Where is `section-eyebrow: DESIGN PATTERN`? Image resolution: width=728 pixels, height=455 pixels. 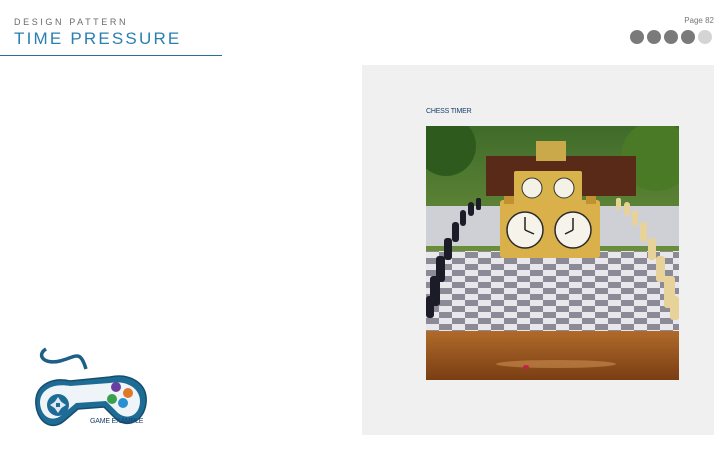 section-eyebrow: DESIGN PATTERN is located at coordinates (71, 22).